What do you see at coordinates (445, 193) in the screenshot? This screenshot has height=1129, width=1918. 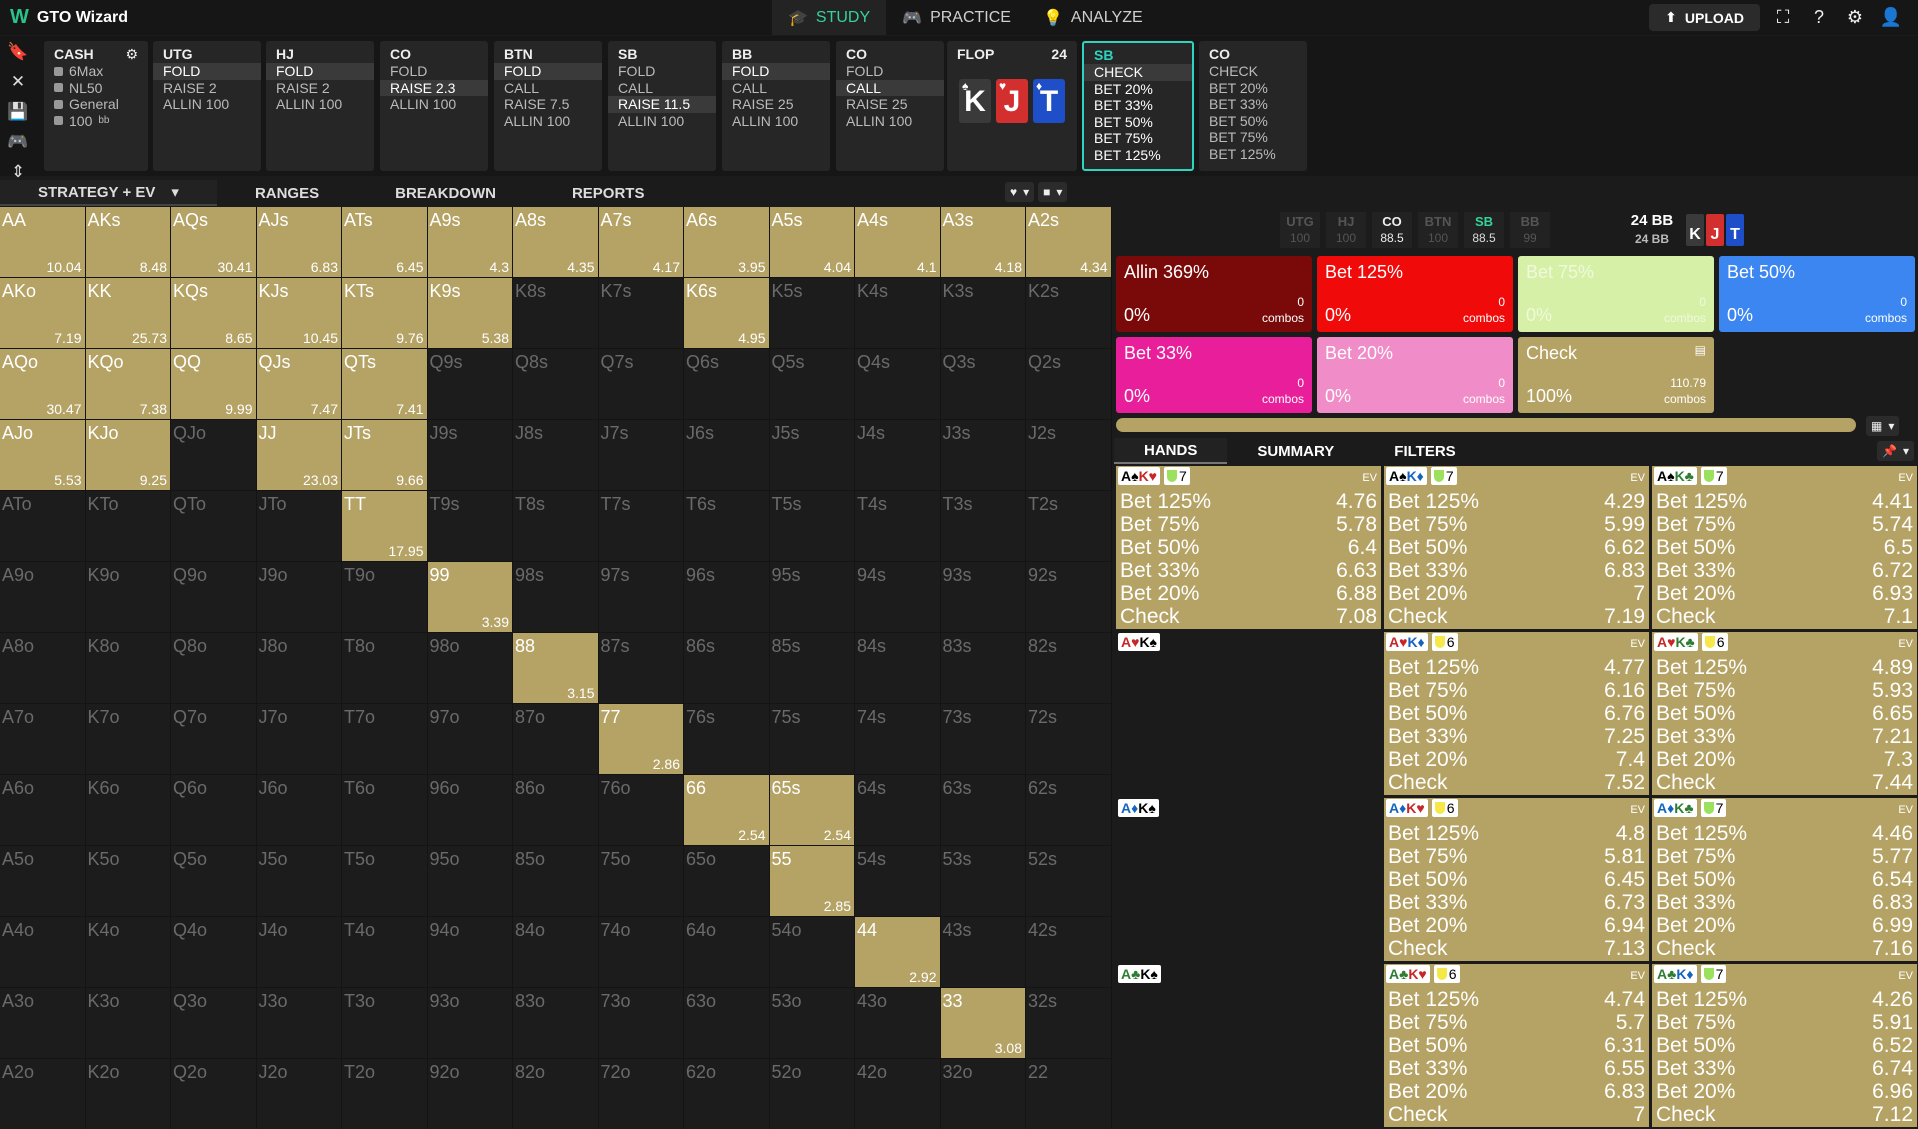 I see `tab-breakdown: BREAKDOWN` at bounding box center [445, 193].